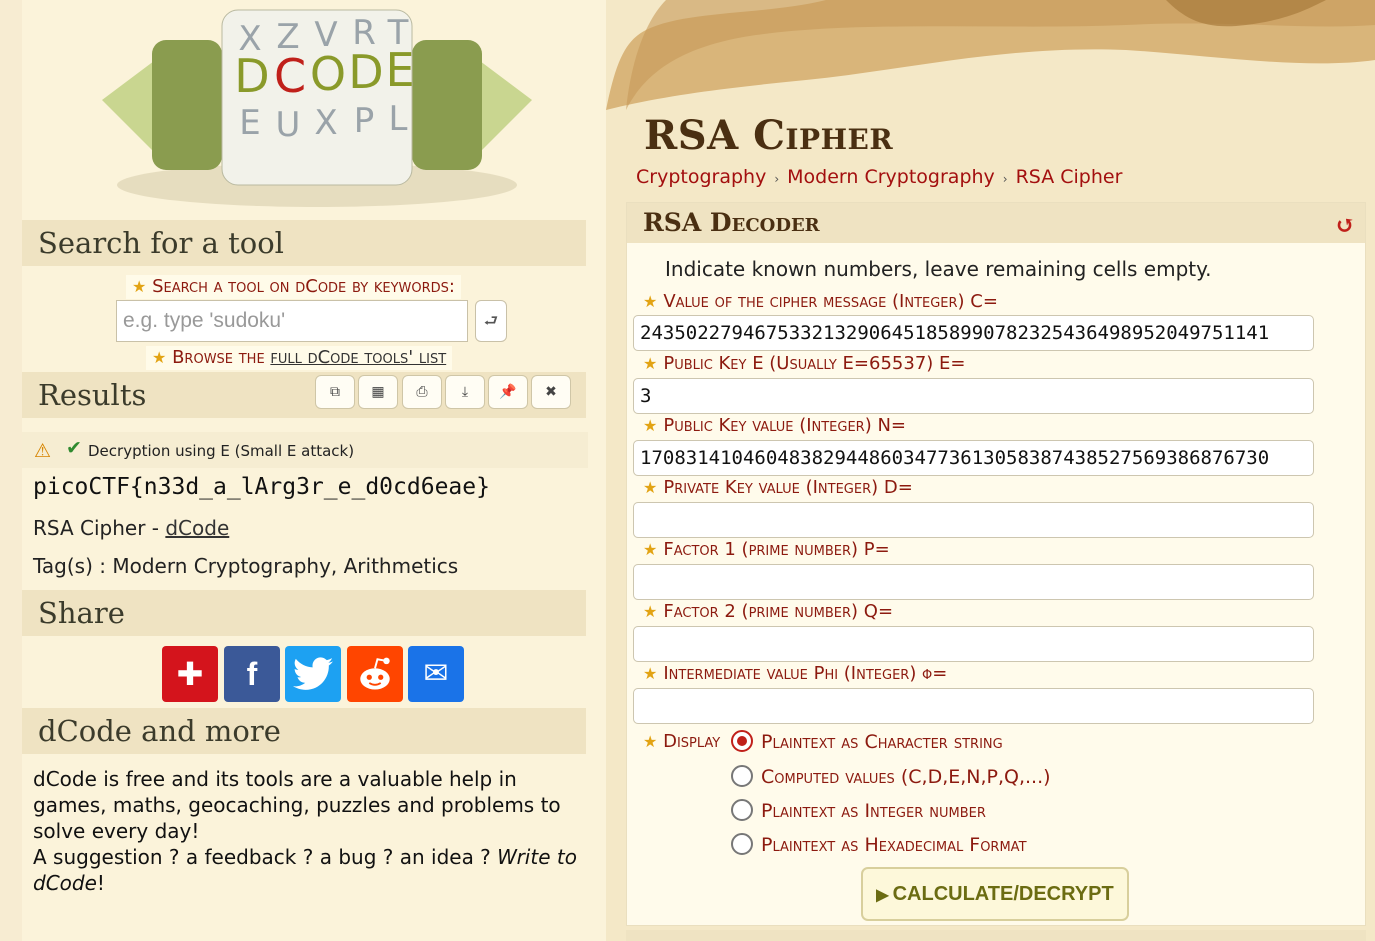  I want to click on factor-p-input, so click(973, 582).